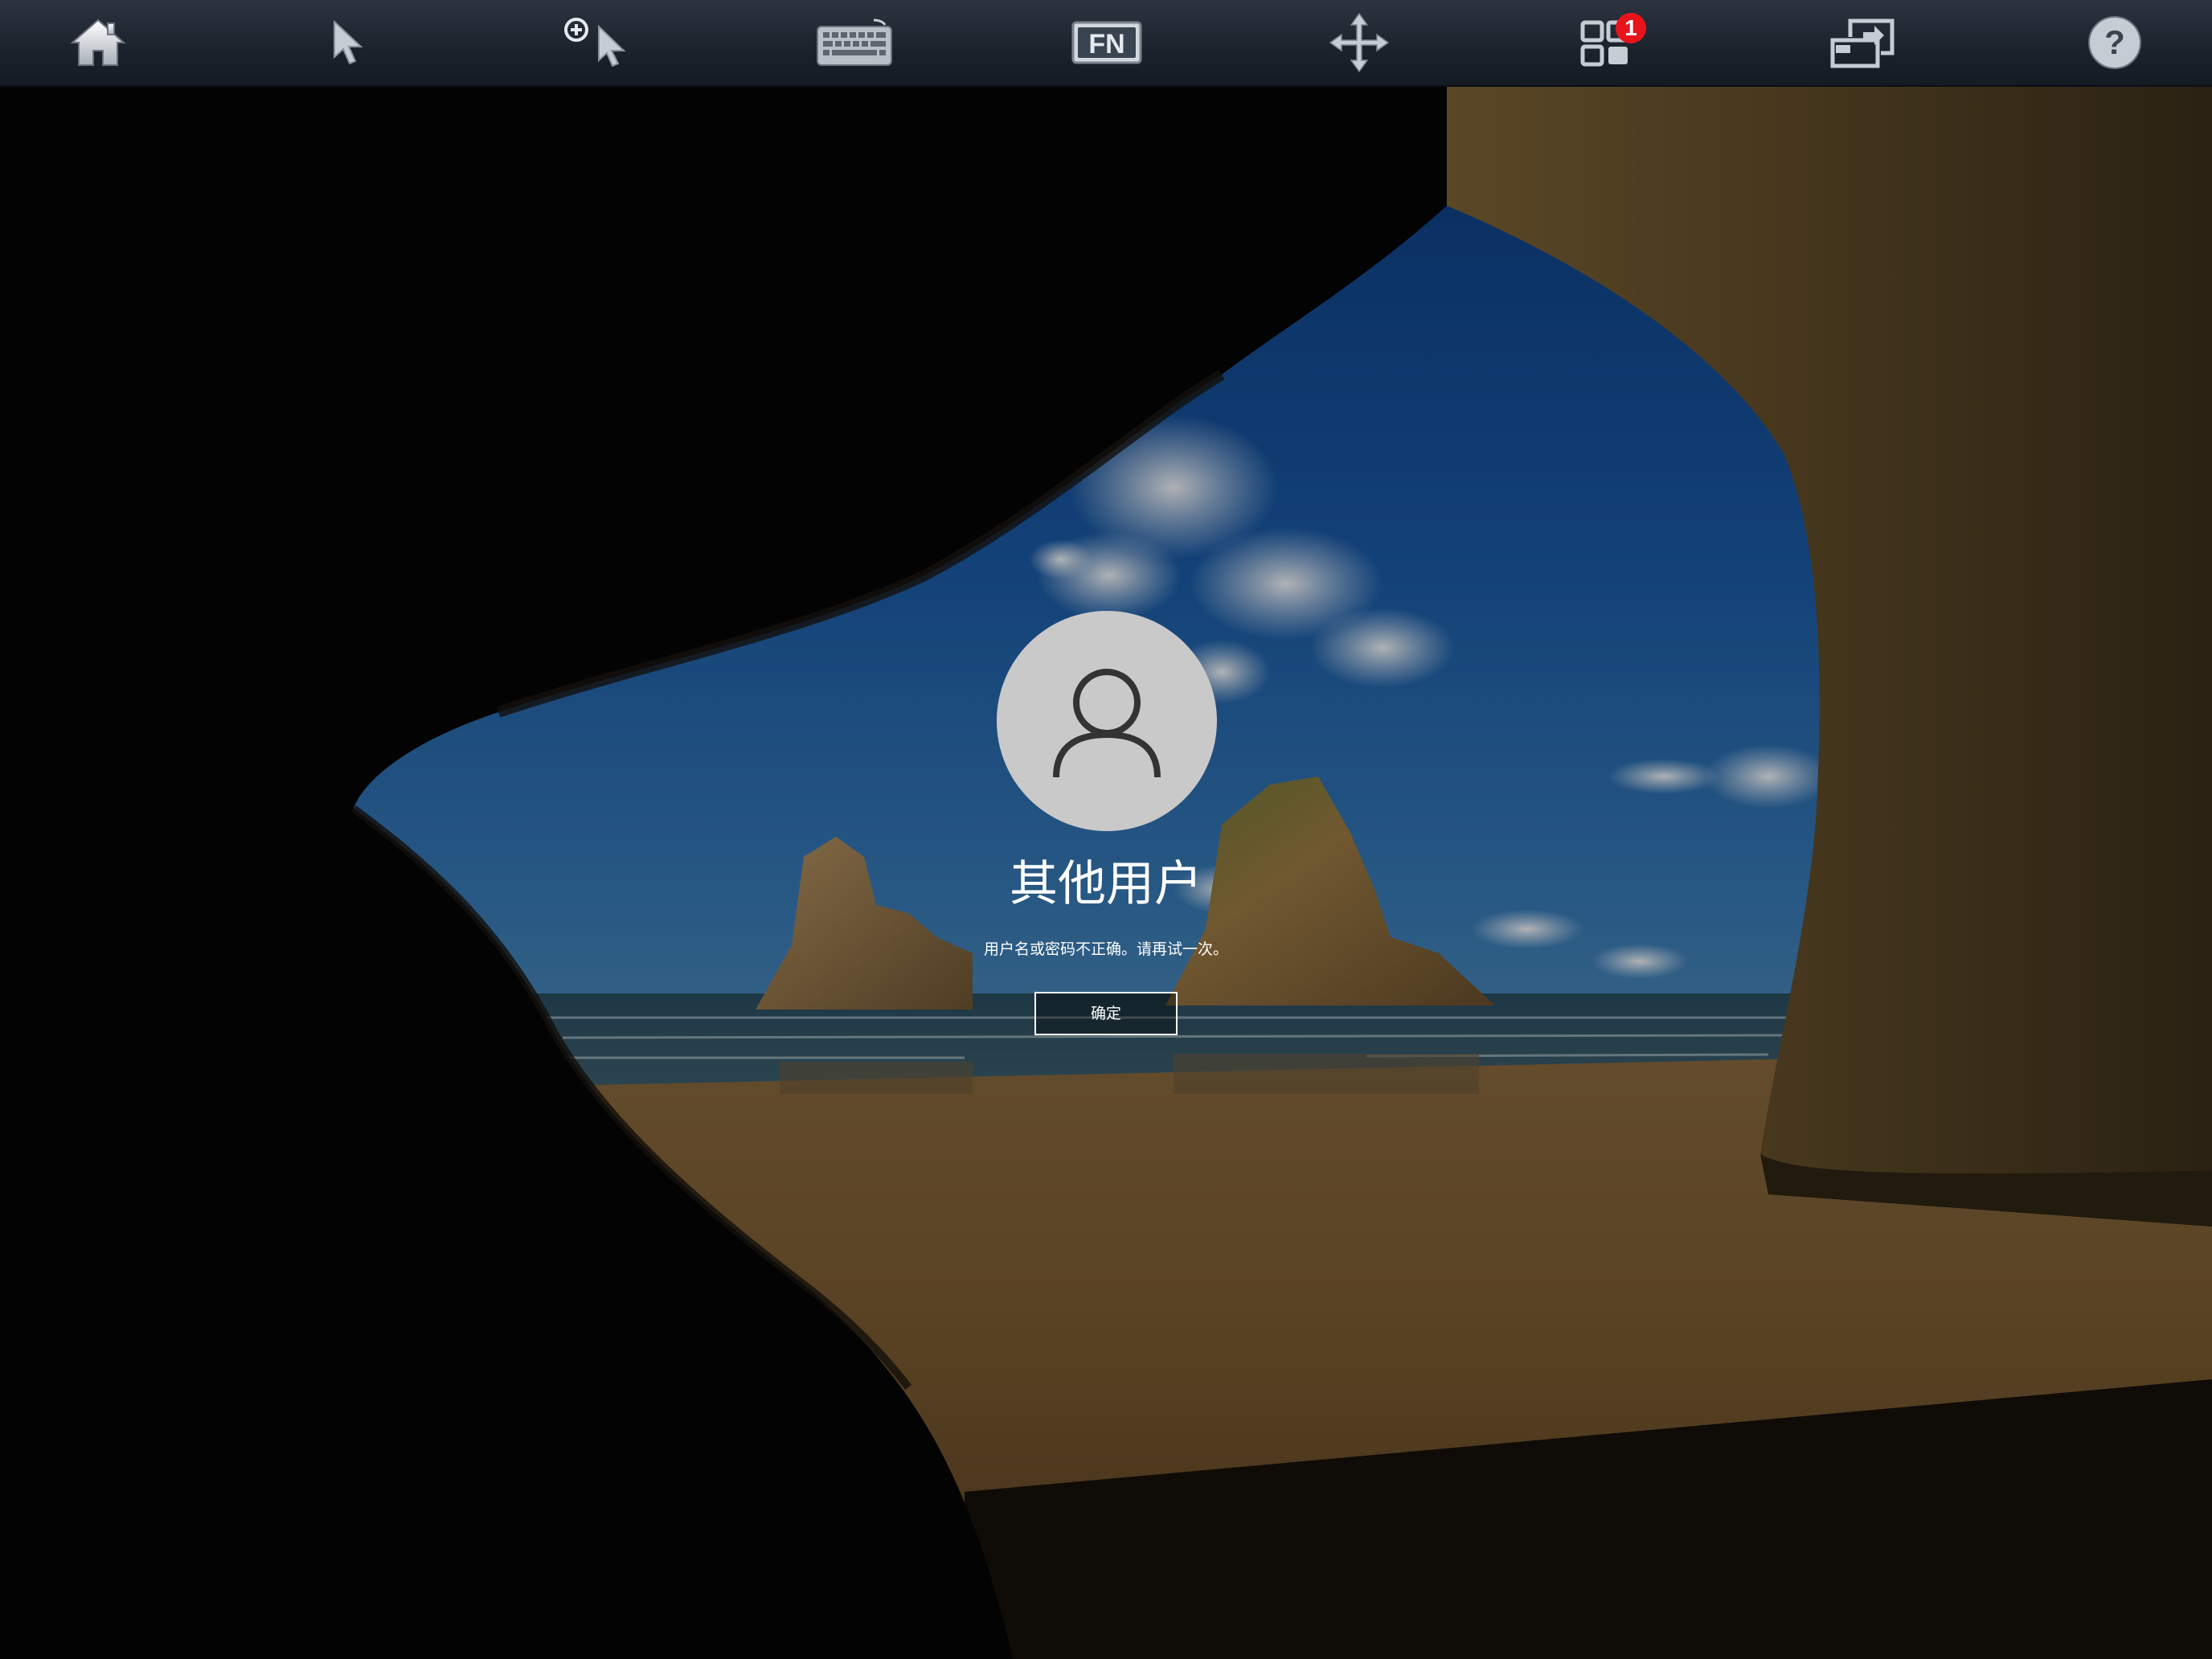 The image size is (2212, 1659). Describe the element at coordinates (1105, 949) in the screenshot. I see `error-message: 用户名或密码不正确。请再试一次。` at that location.